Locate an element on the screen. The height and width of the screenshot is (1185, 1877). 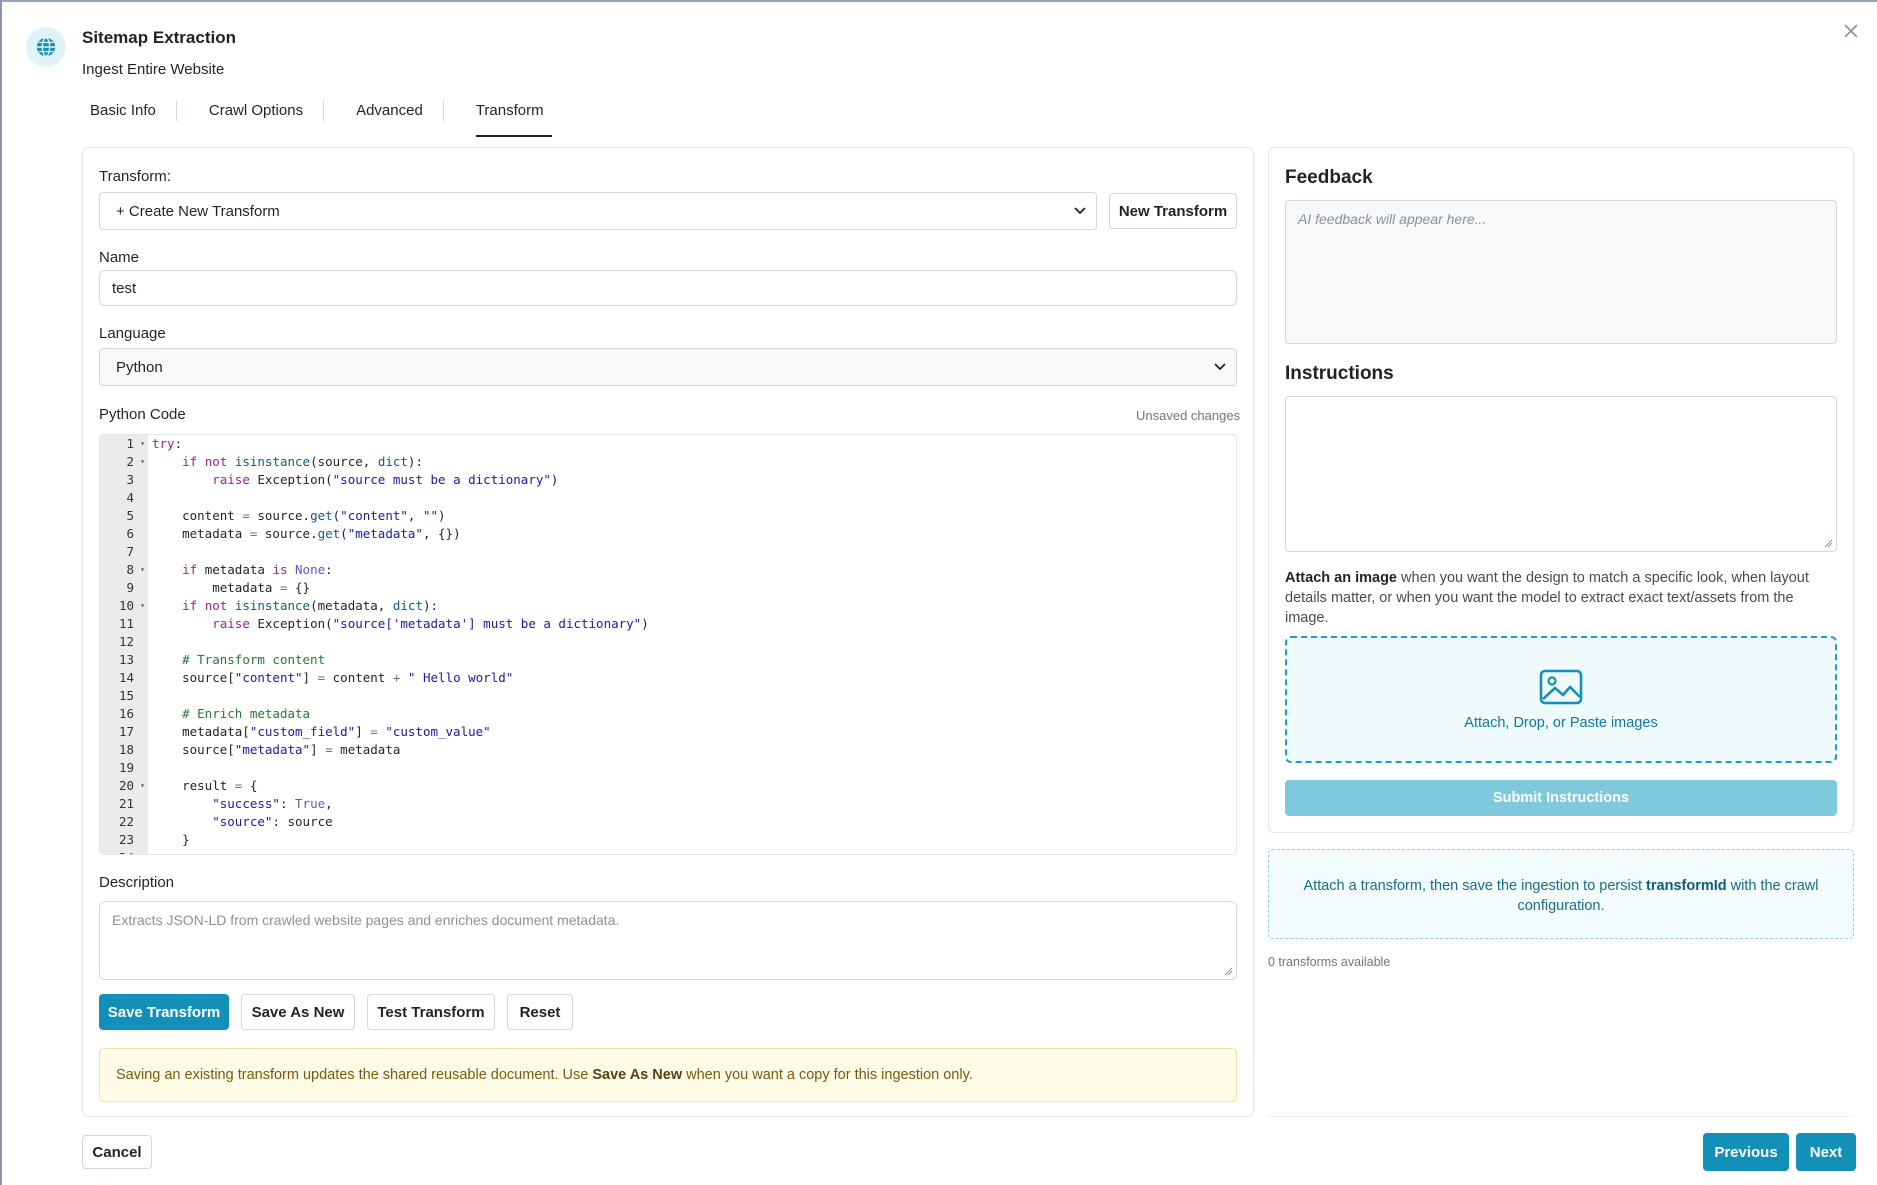
name-input-value: test is located at coordinates (124, 288).